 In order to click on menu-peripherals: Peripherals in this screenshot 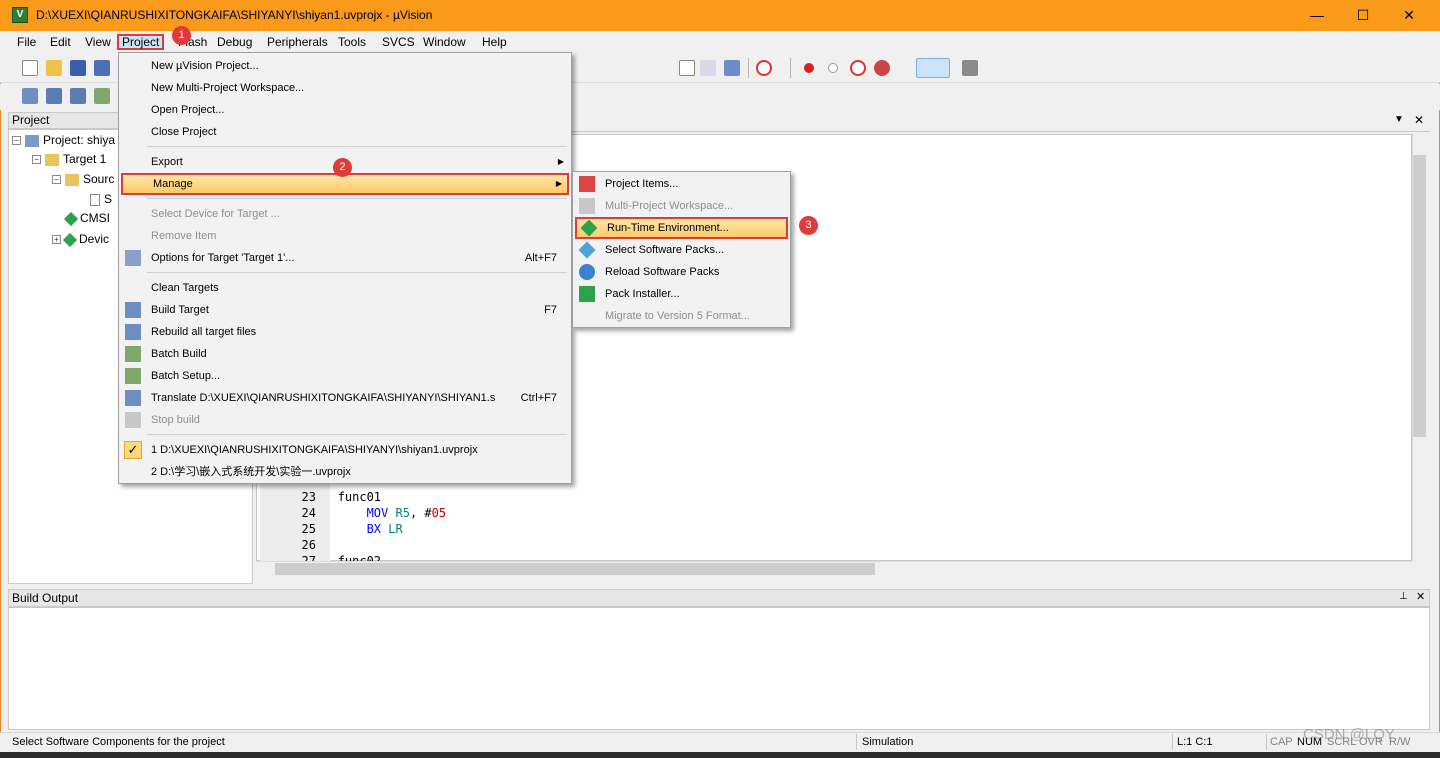, I will do `click(297, 42)`.